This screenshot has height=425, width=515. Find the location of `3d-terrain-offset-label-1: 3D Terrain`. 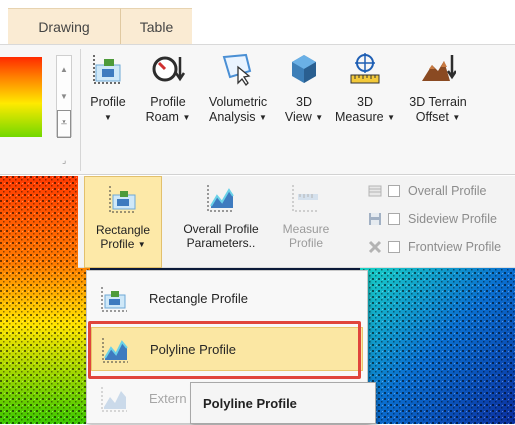

3d-terrain-offset-label-1: 3D Terrain is located at coordinates (438, 102).